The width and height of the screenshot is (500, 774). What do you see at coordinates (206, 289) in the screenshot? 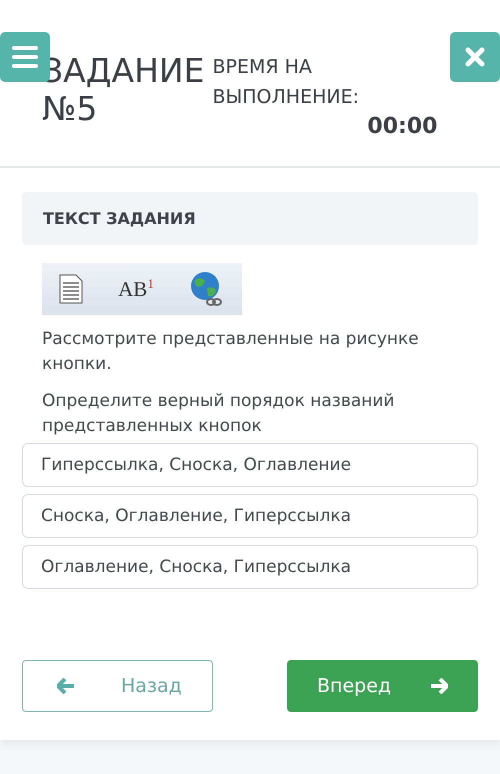
I see `globe-link-icon` at bounding box center [206, 289].